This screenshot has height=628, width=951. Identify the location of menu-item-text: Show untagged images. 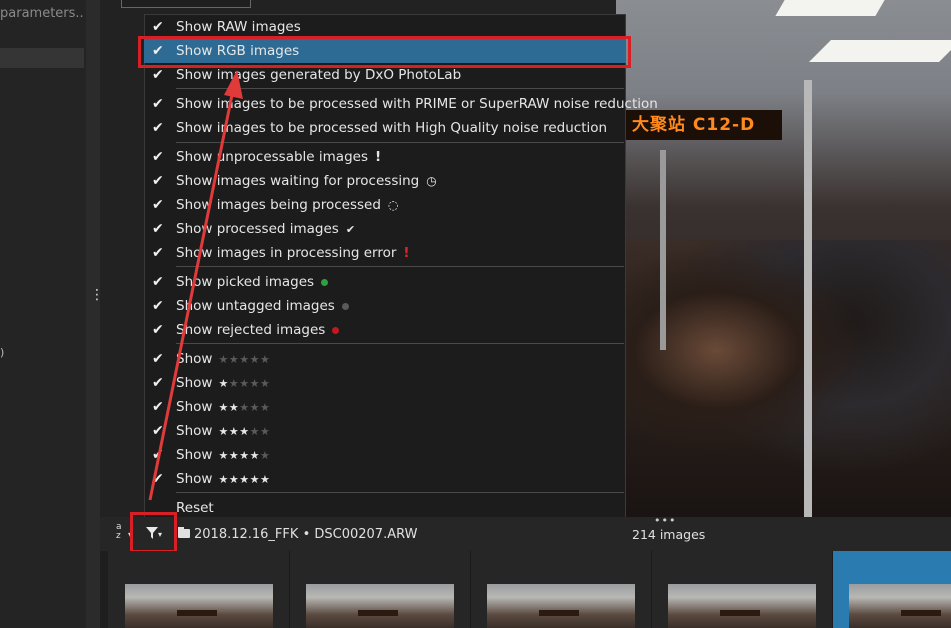
(255, 306).